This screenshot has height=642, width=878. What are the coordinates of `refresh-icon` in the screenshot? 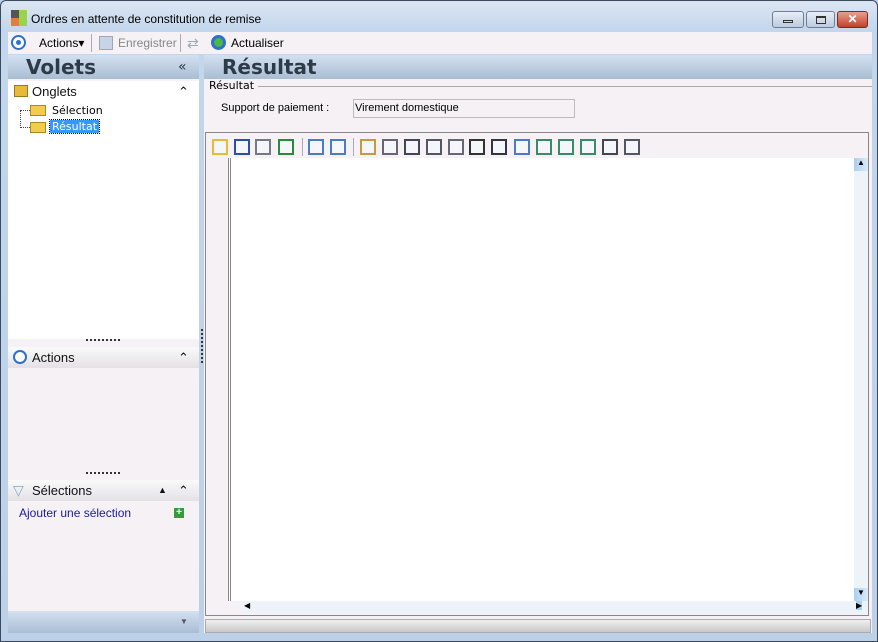 It's located at (218, 42).